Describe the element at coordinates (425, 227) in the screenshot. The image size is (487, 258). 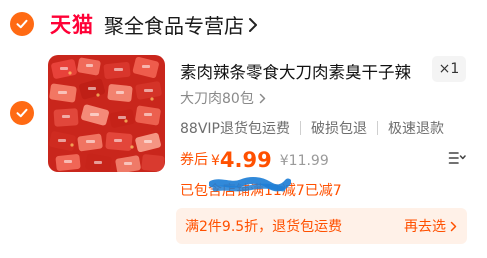
I see `continue-shopping-label: 再去选` at that location.